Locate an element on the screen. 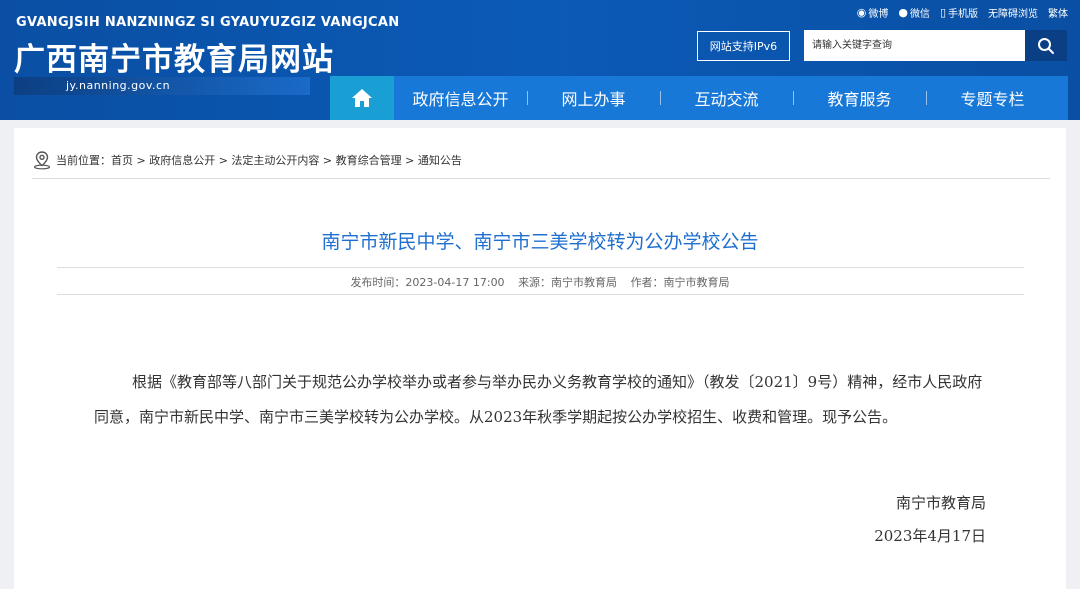  main-nav: 政府信息公开 网上办事 互动交流 教育服务 专题专栏 is located at coordinates (699, 98).